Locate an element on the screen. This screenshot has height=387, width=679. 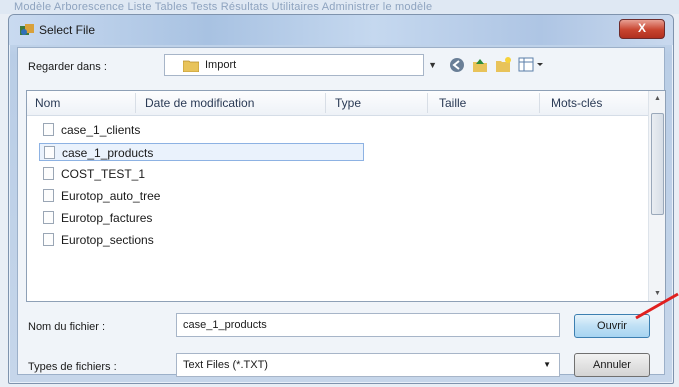
dialog-title: Select File is located at coordinates (67, 30).